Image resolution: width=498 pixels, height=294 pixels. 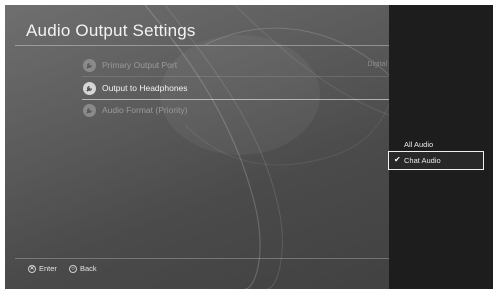 What do you see at coordinates (397, 159) in the screenshot?
I see `checkmark-icon: ✔` at bounding box center [397, 159].